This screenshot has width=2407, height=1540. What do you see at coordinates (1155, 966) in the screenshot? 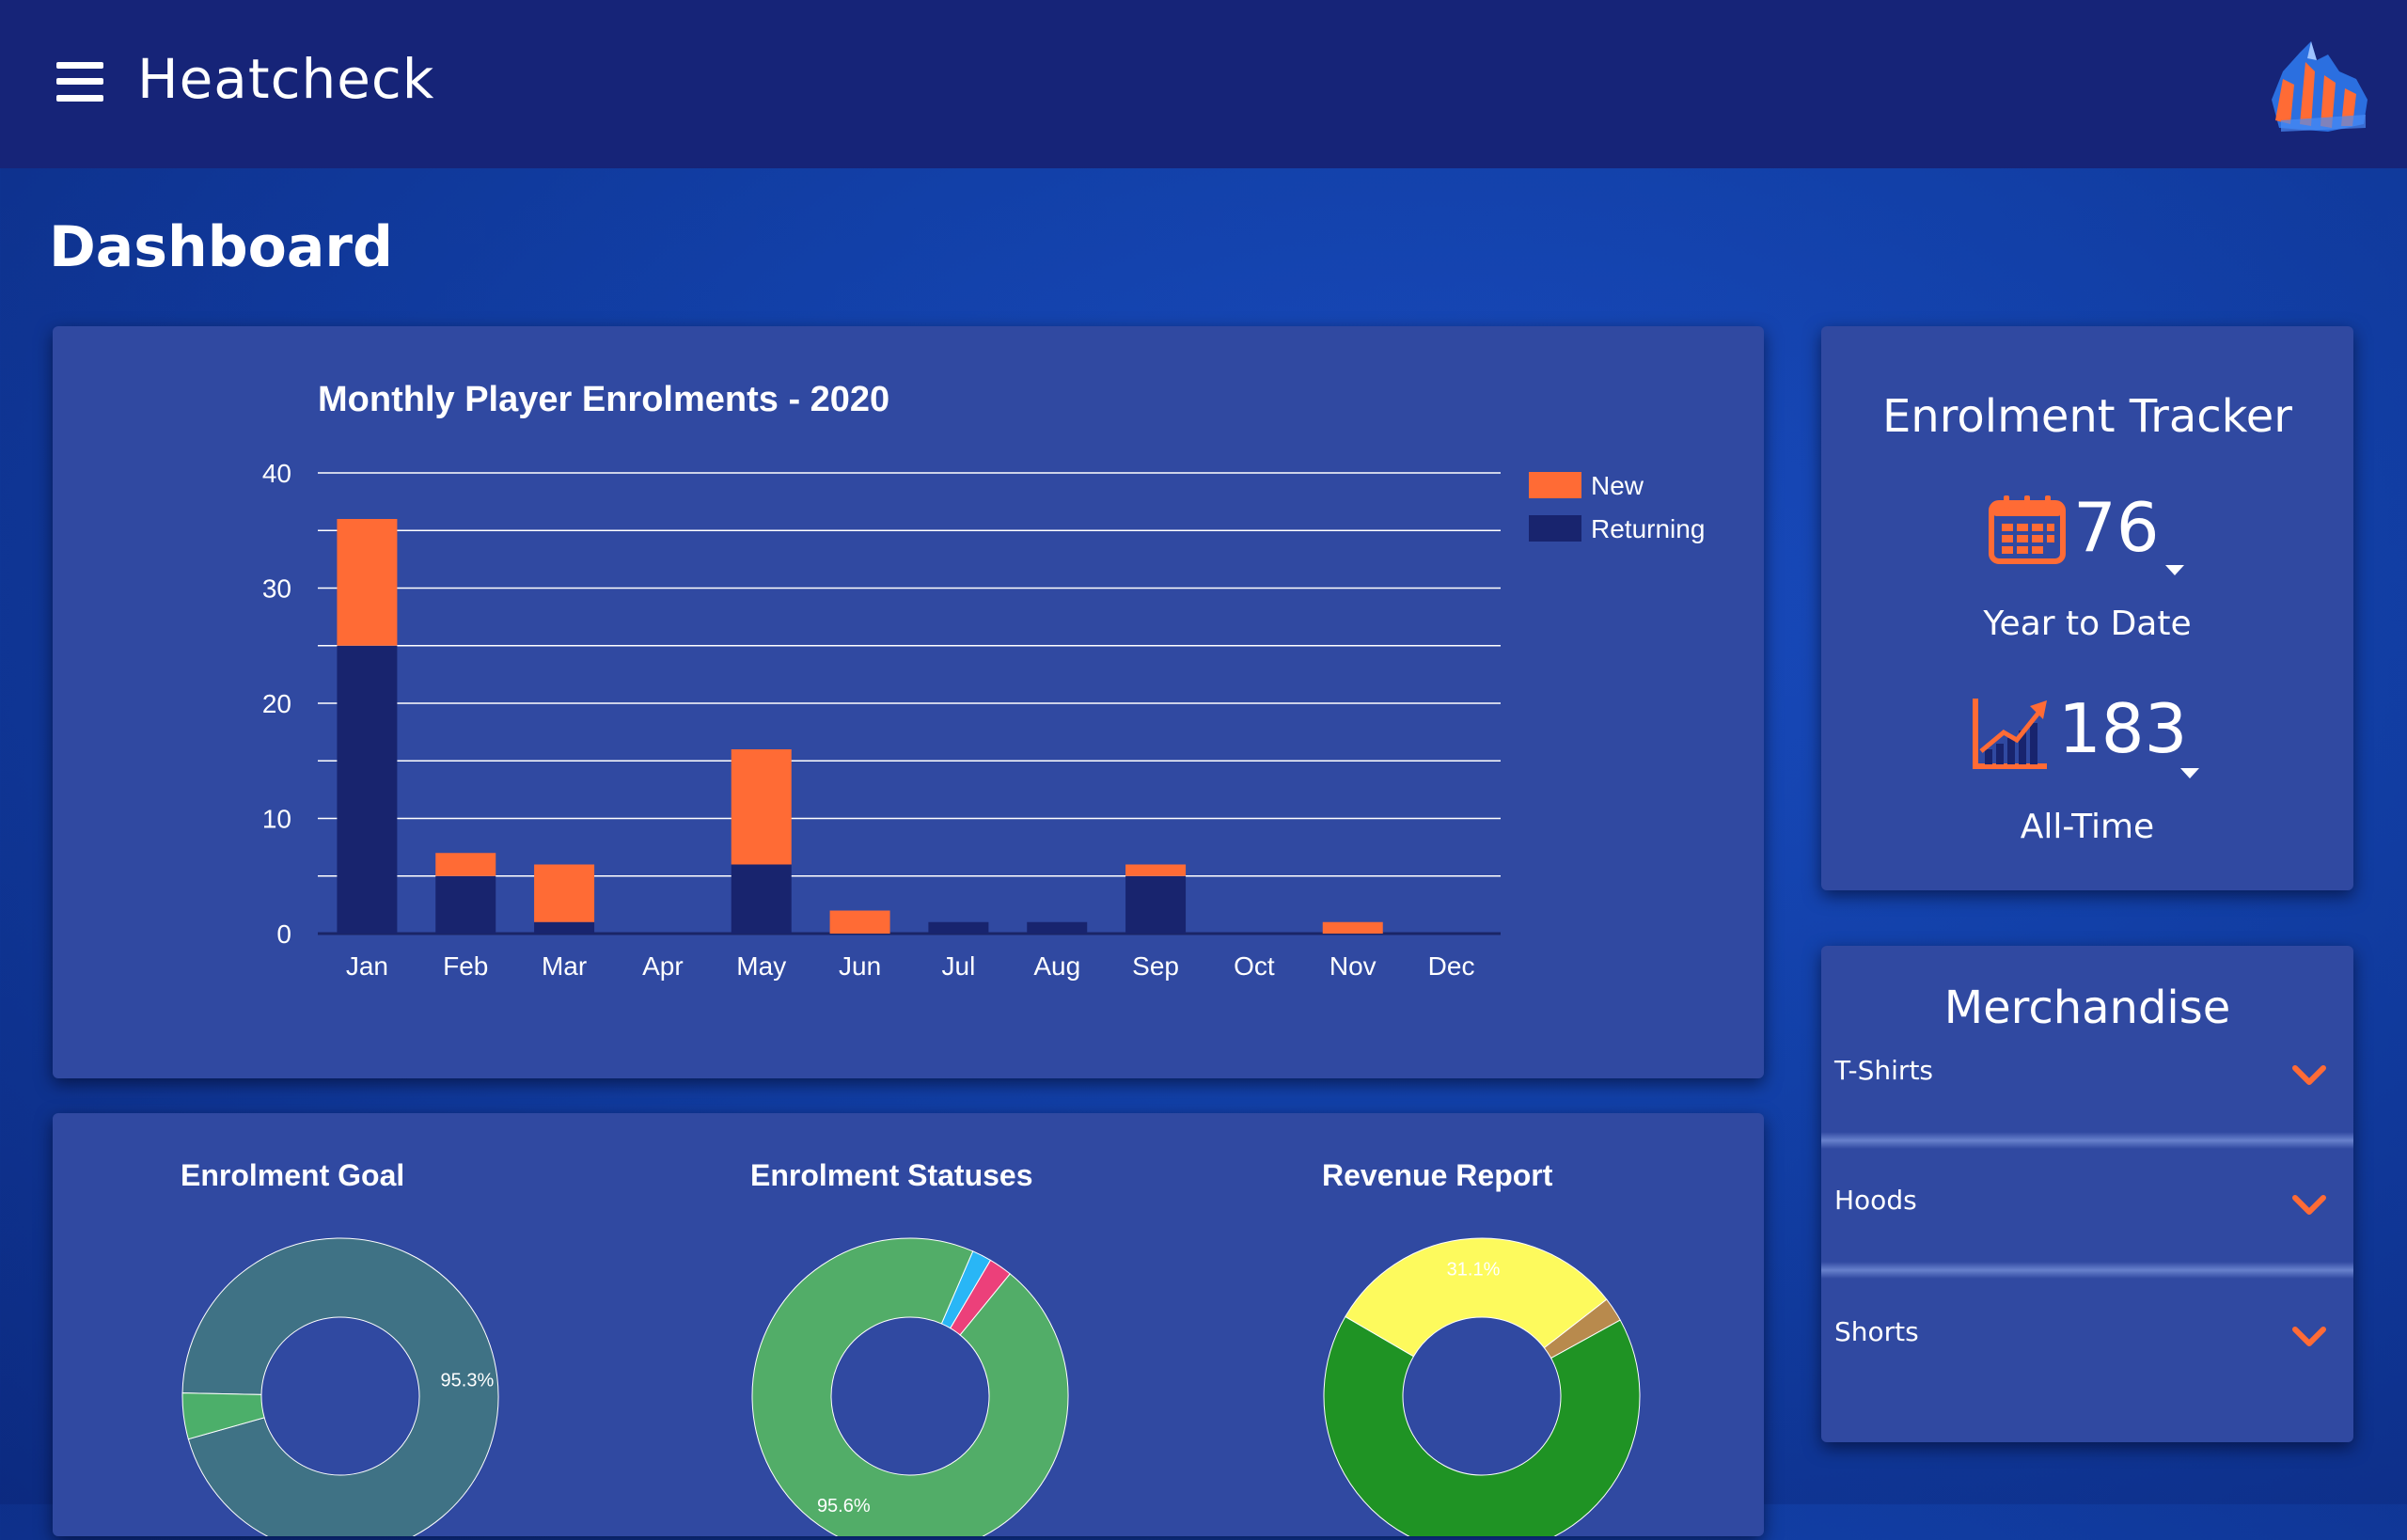
I see `x-tick-label: Sep` at bounding box center [1155, 966].